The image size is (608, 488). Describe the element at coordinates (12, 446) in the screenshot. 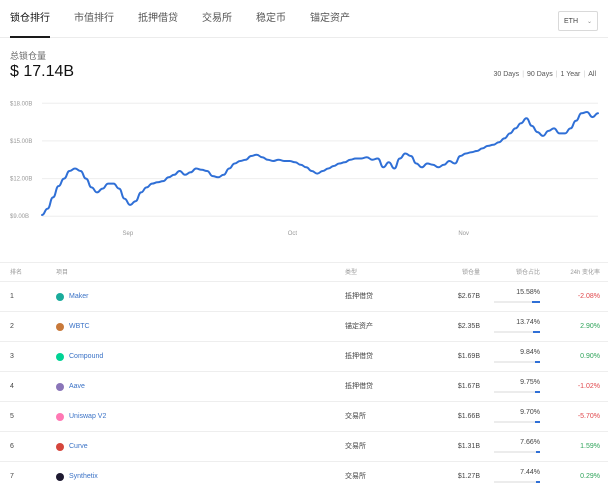

I see `row-rank: 6` at that location.